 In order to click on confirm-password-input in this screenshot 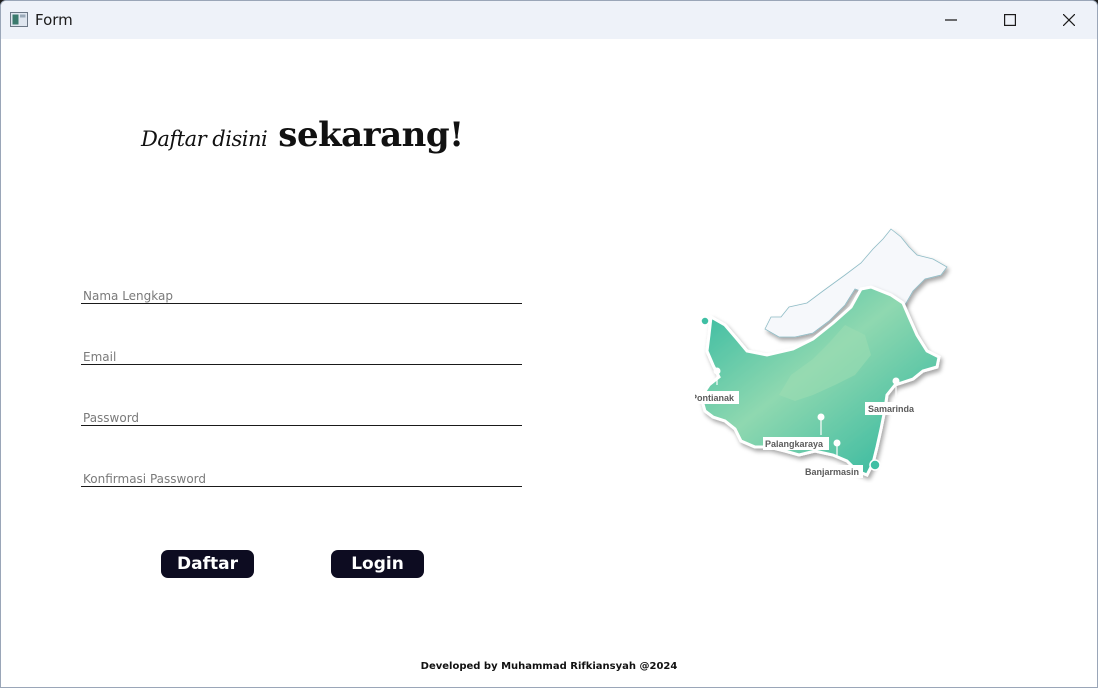, I will do `click(301, 475)`.